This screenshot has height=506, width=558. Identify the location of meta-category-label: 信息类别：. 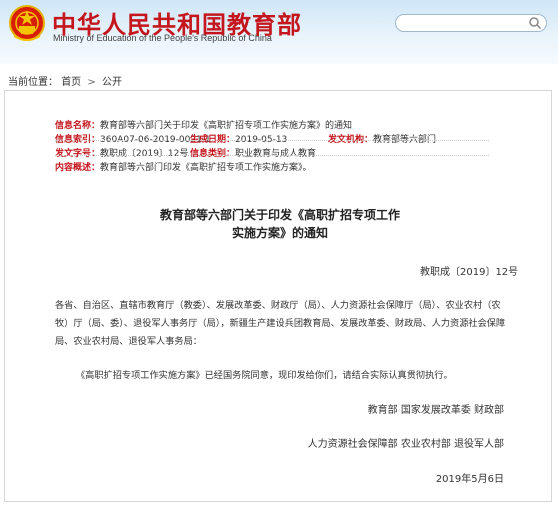
(213, 154).